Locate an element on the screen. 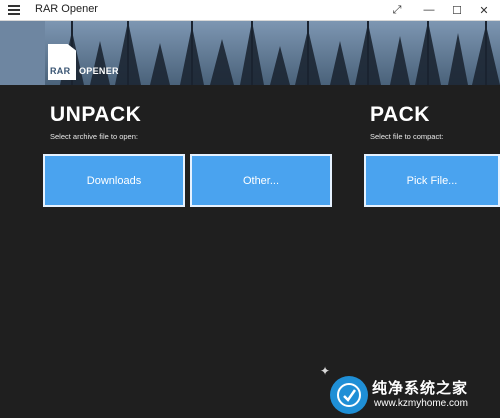 This screenshot has height=418, width=500. window-title: RAR Opener is located at coordinates (66, 9).